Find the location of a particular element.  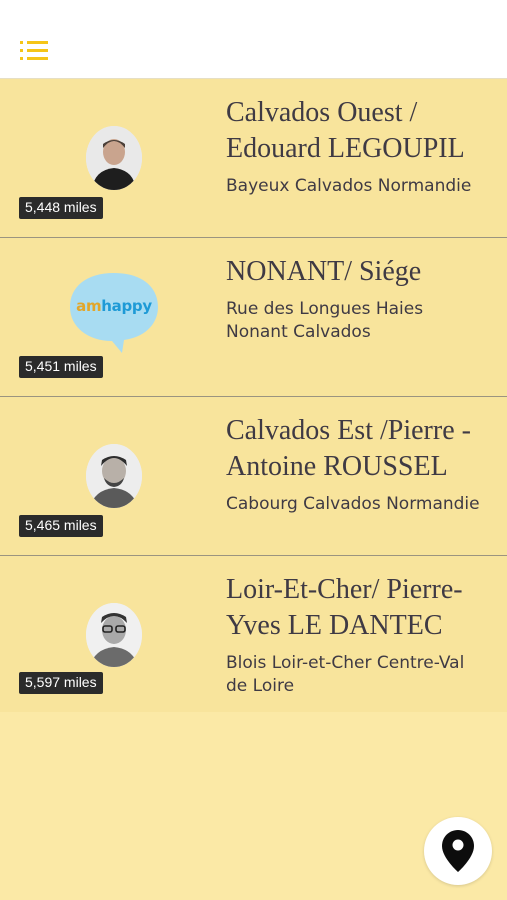

location-name: Calvados Est /Pierre - Antoine ROUSSEL is located at coordinates (348, 448).